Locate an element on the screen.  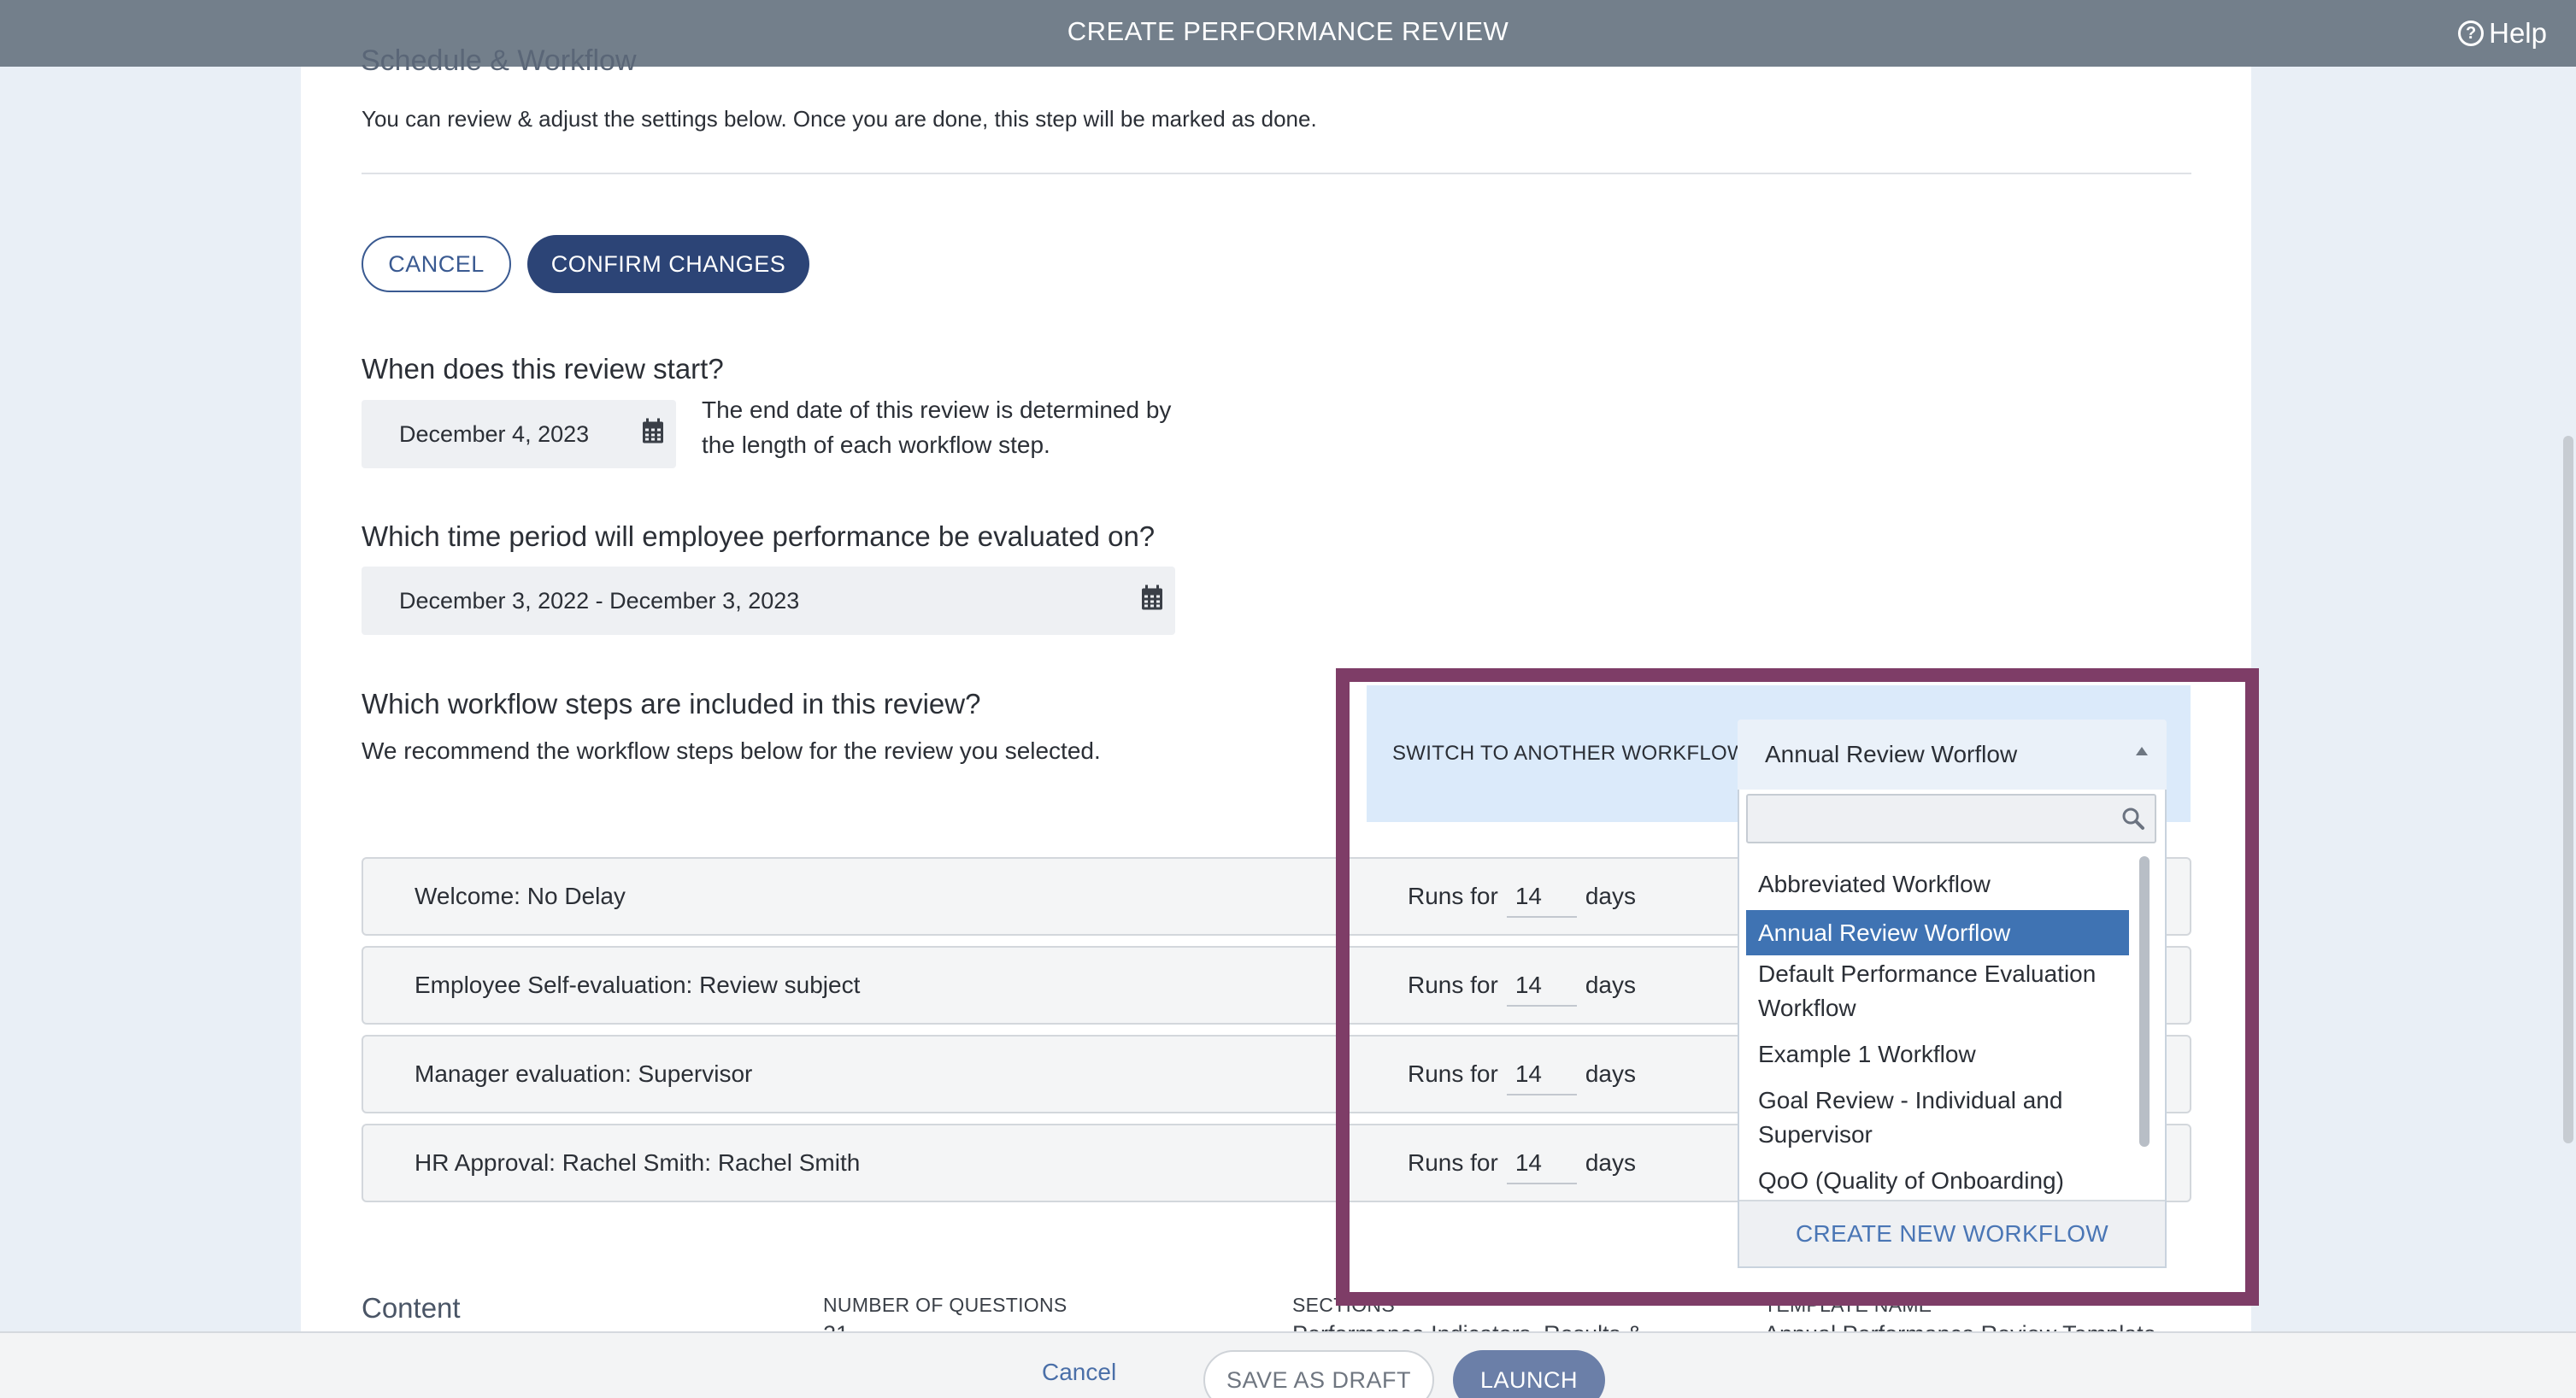
workflow-step-label: HR Approval: Rachel Smith: Rachel Smith is located at coordinates (638, 1162).